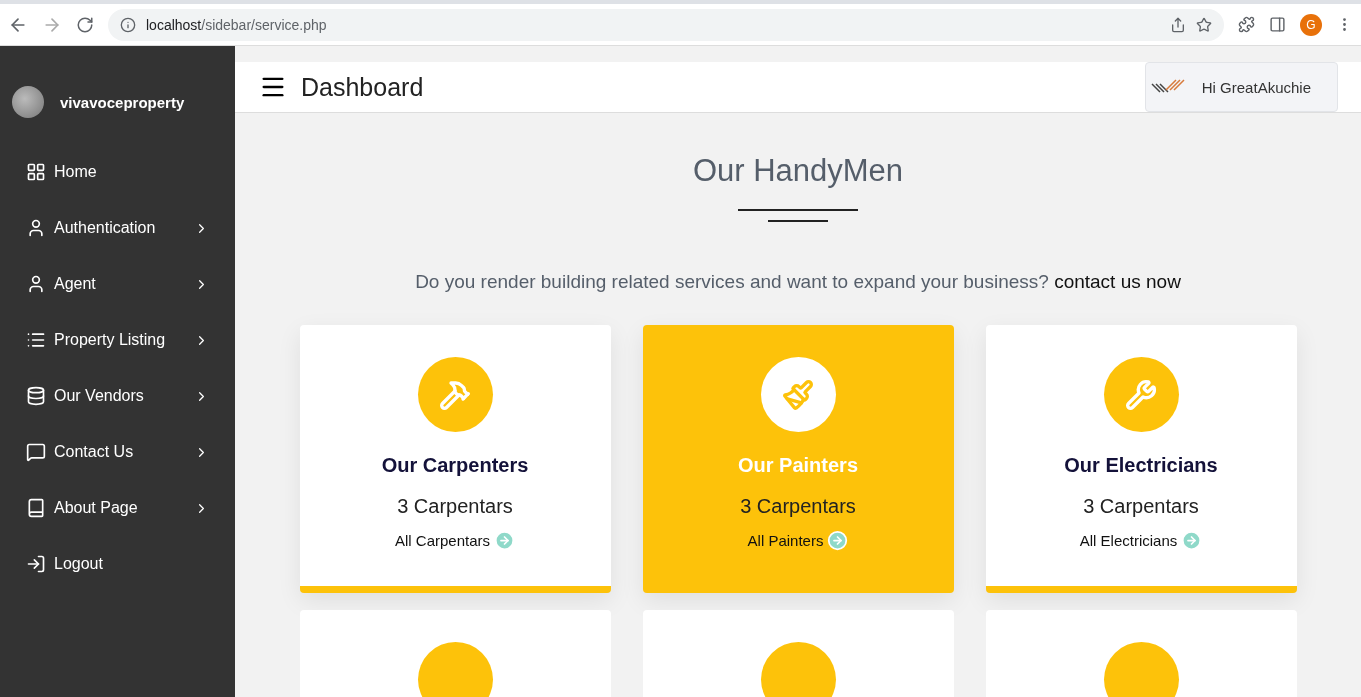 This screenshot has width=1361, height=697. Describe the element at coordinates (36, 508) in the screenshot. I see `book-icon` at that location.